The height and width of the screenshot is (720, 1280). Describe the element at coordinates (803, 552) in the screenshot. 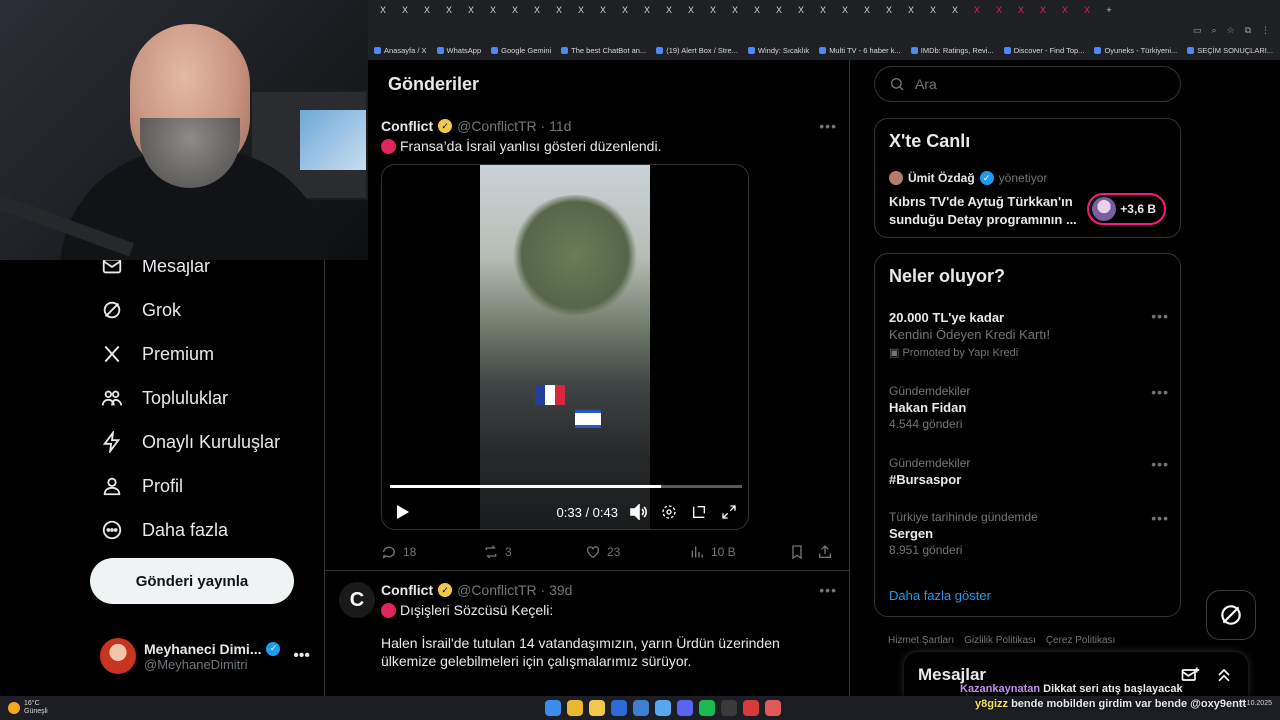

I see `bookmark-button` at that location.